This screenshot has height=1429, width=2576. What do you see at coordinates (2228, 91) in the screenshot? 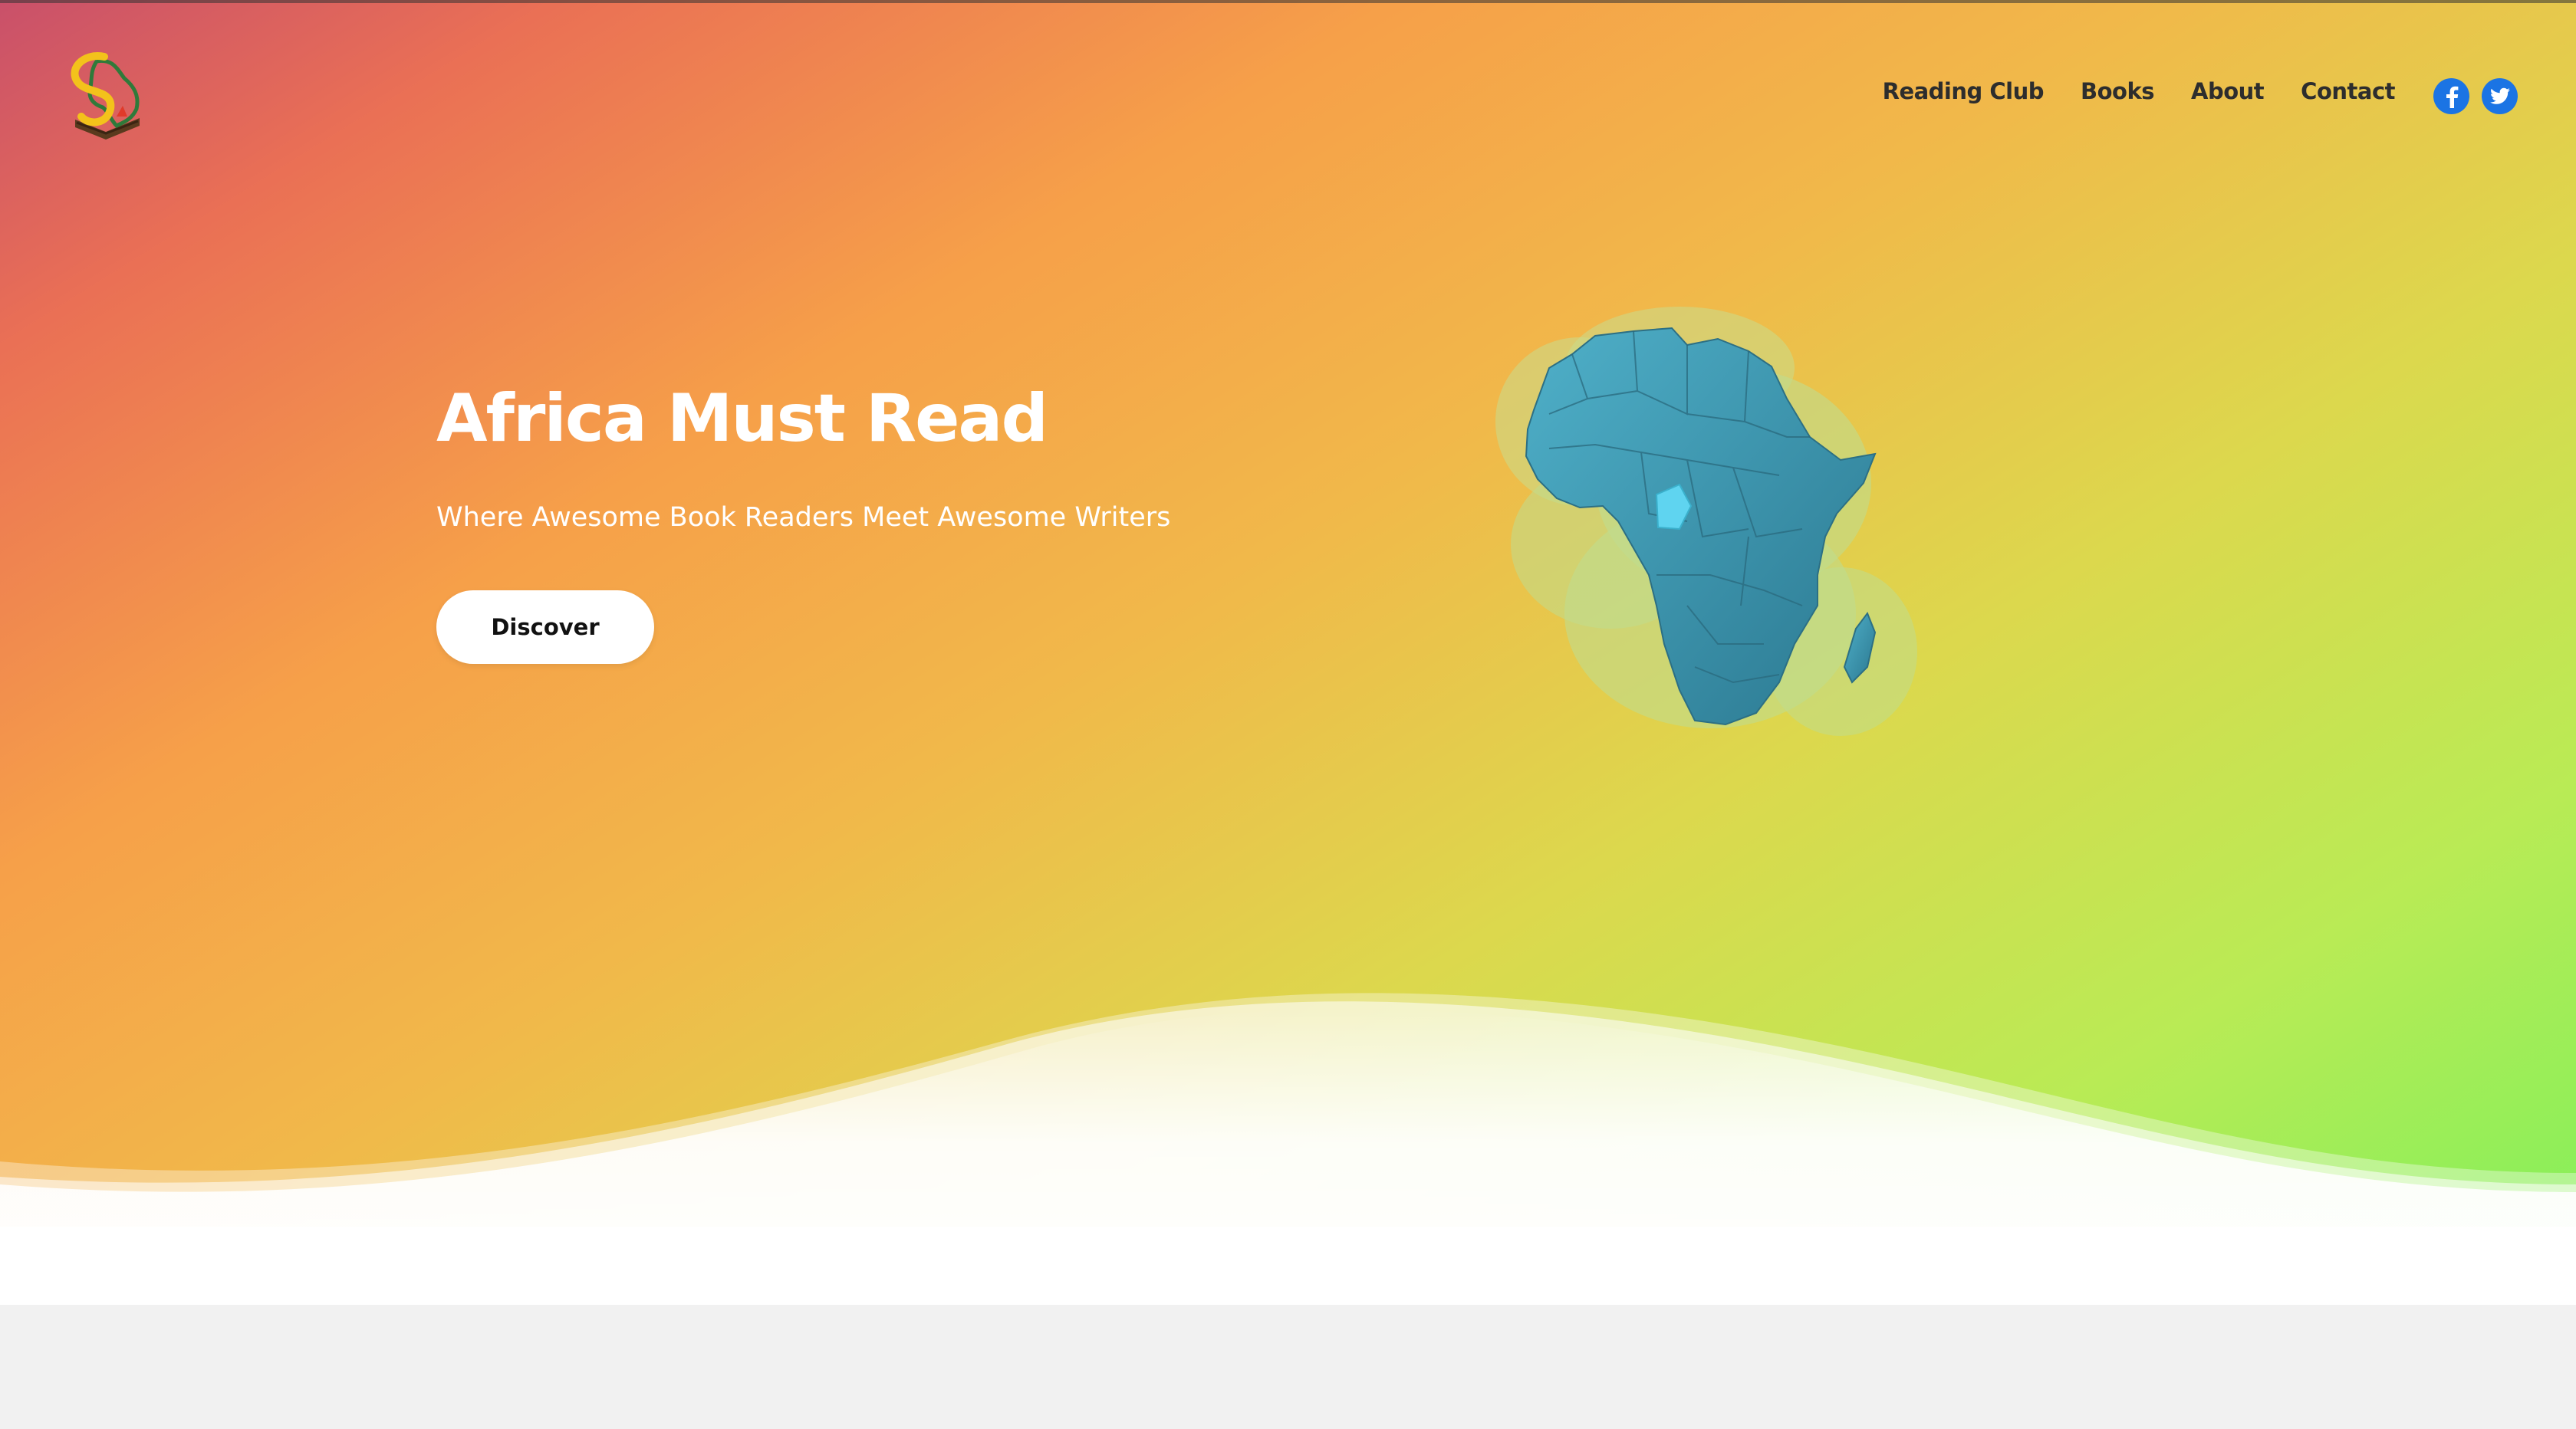
I see `nav-about-link: About` at bounding box center [2228, 91].